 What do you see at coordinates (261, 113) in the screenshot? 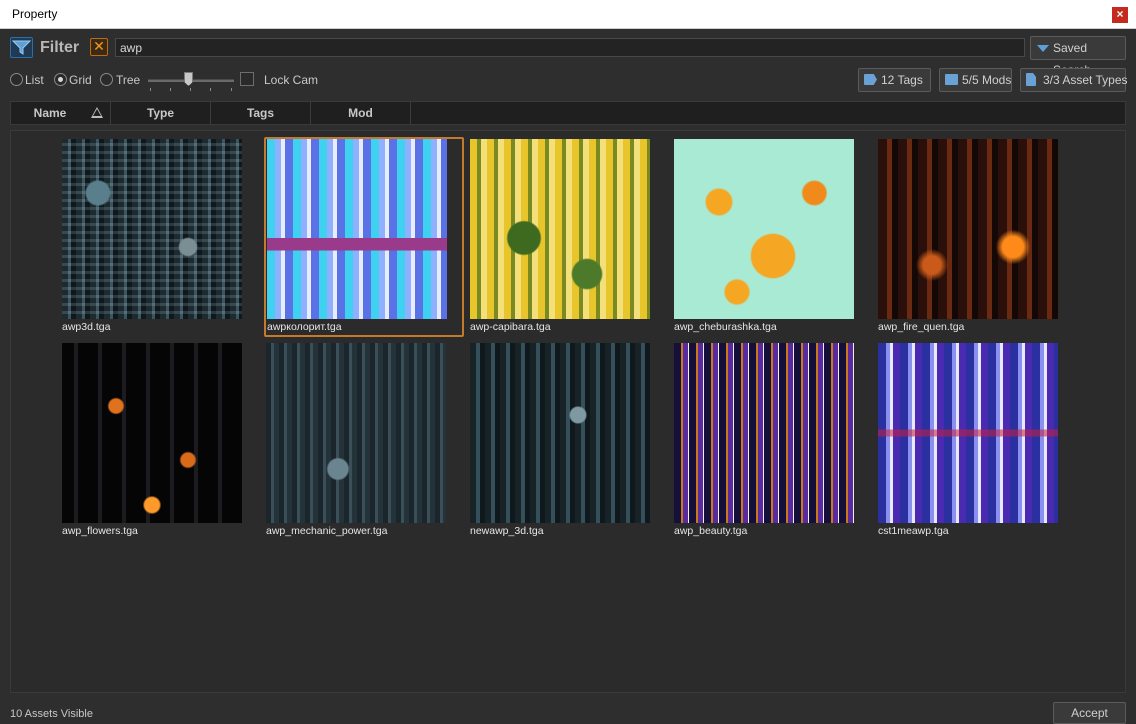
I see `column-tags: Tags` at bounding box center [261, 113].